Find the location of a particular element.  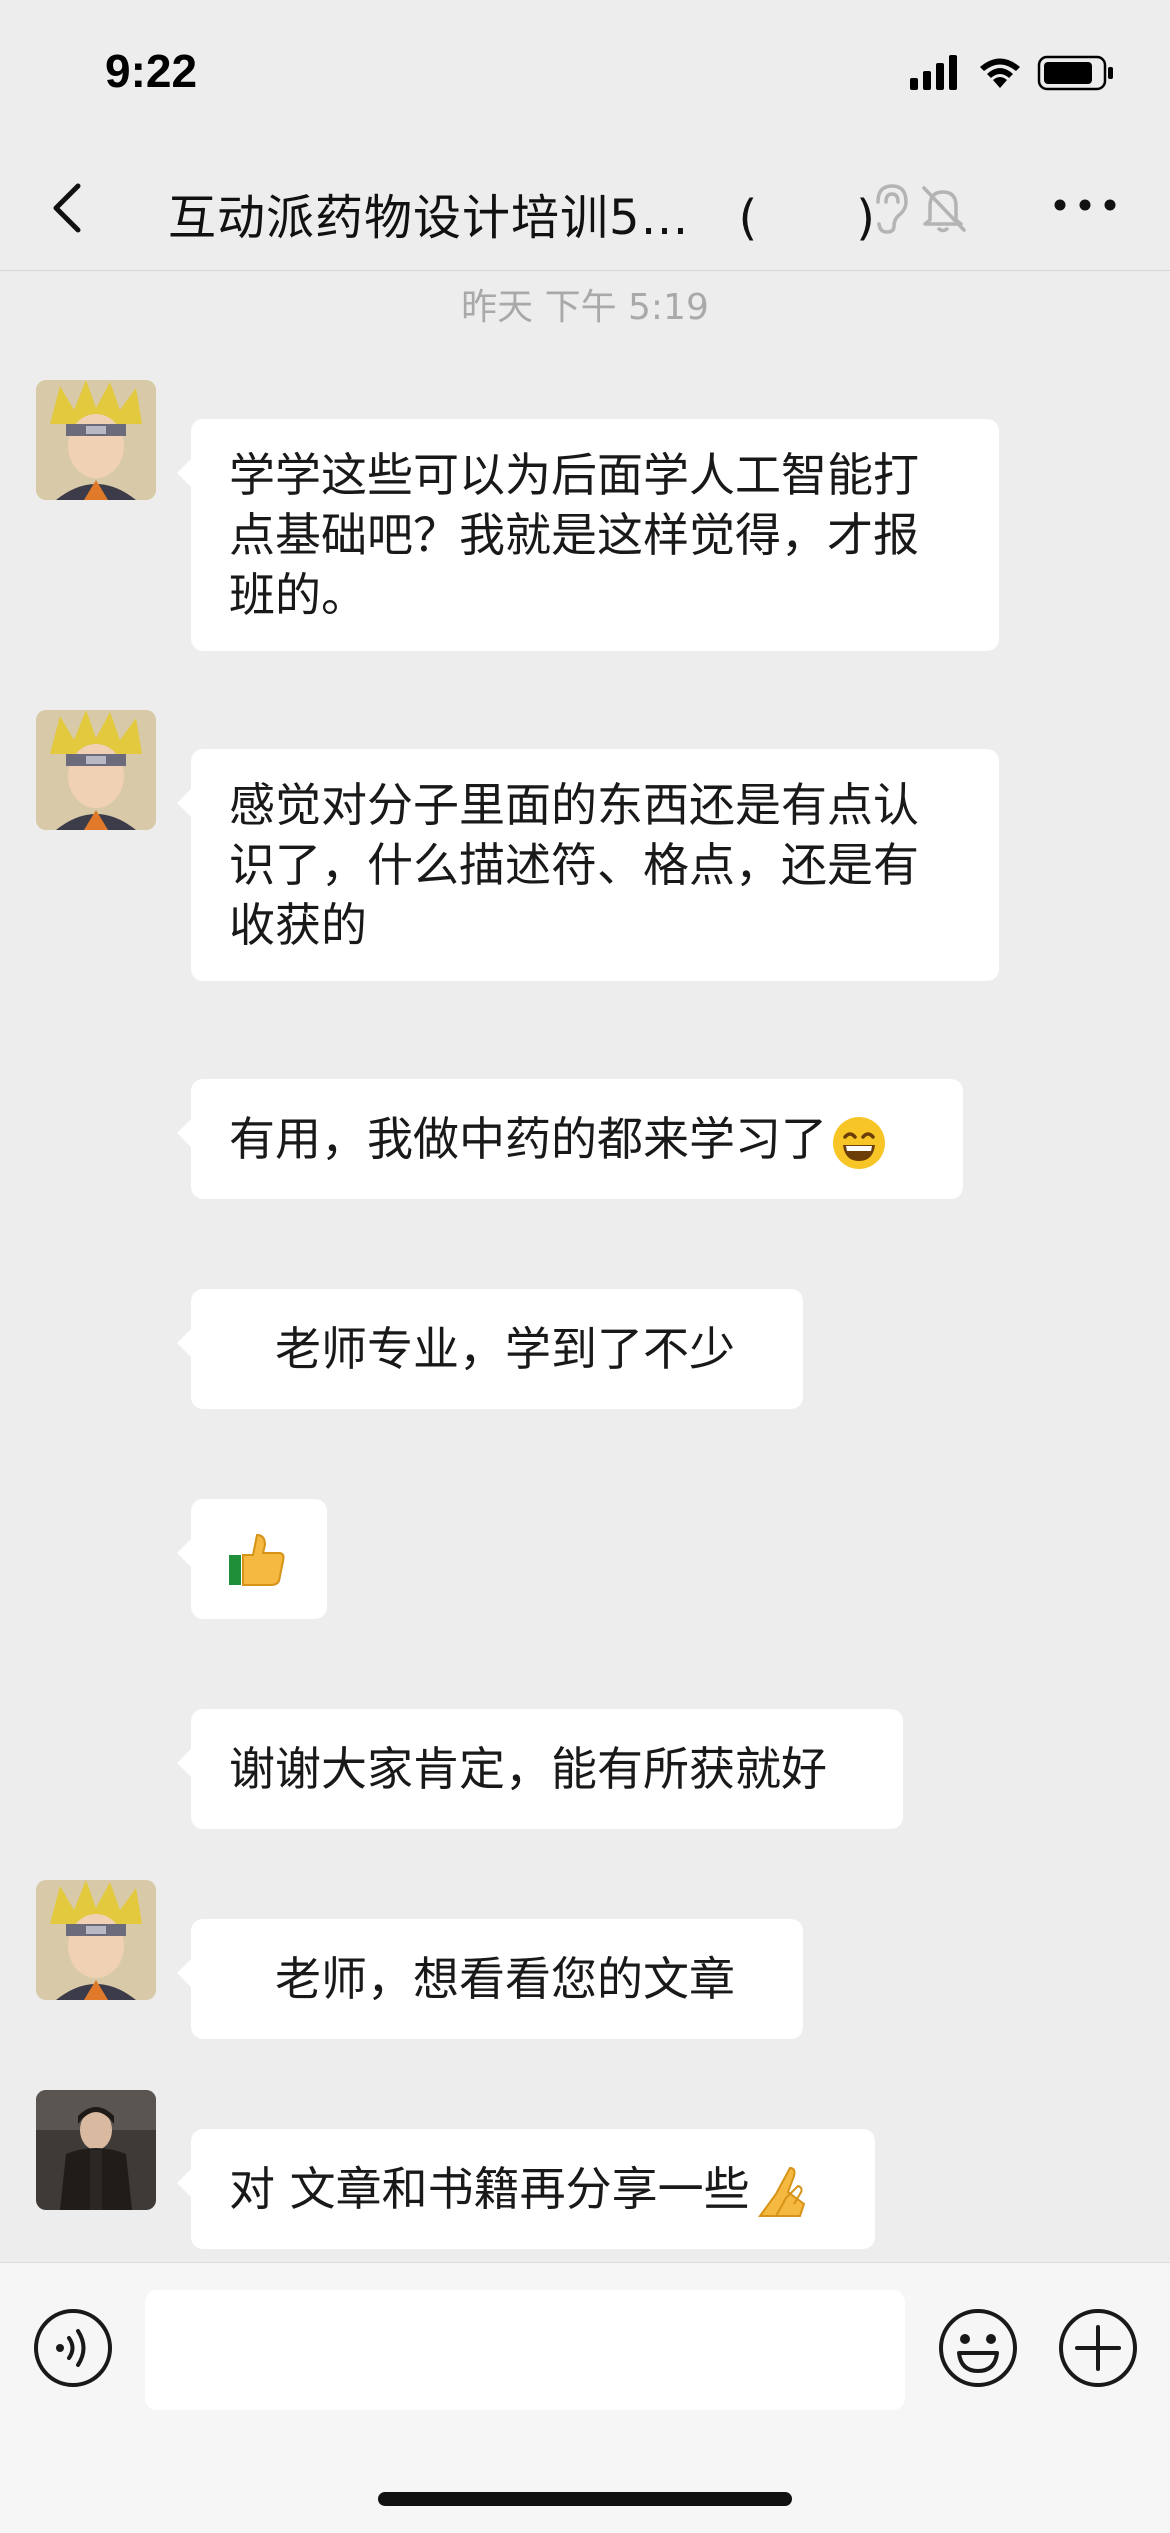

chat-header: 互动派药物设计培训5… ( ) is located at coordinates (585, 210).